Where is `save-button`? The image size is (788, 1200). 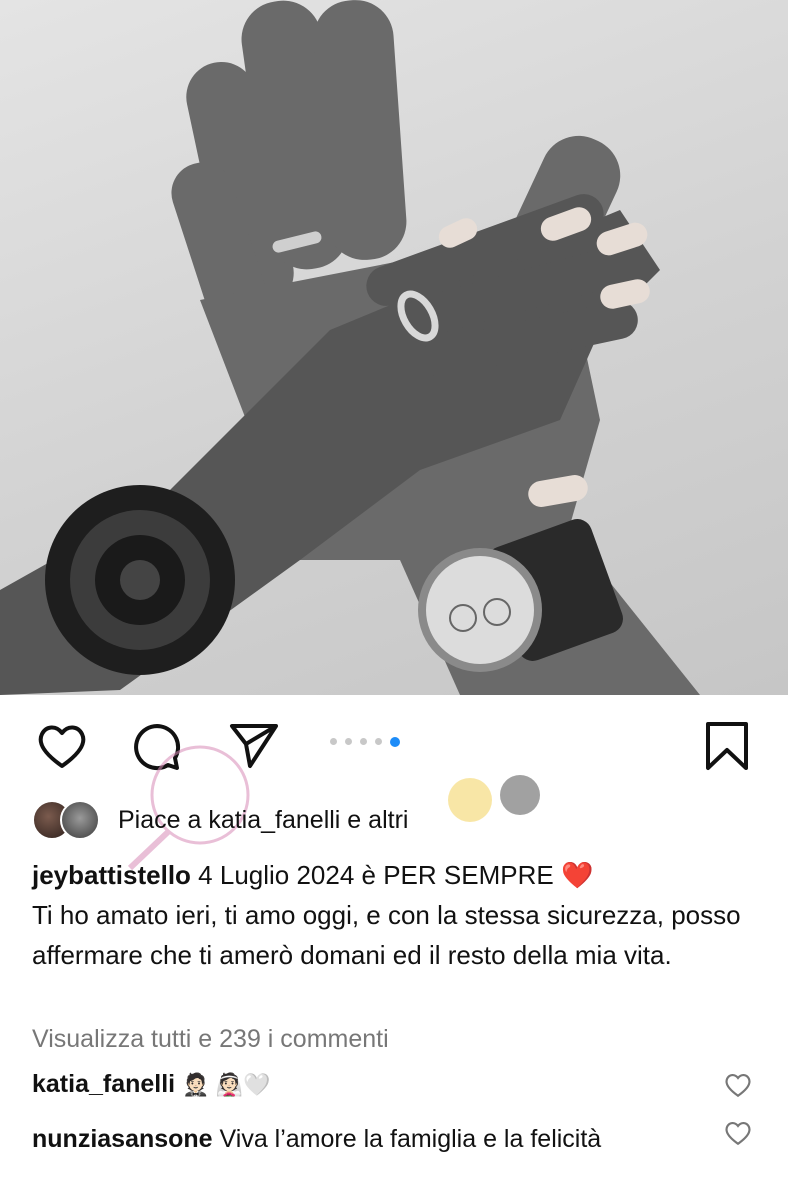 save-button is located at coordinates (727, 748).